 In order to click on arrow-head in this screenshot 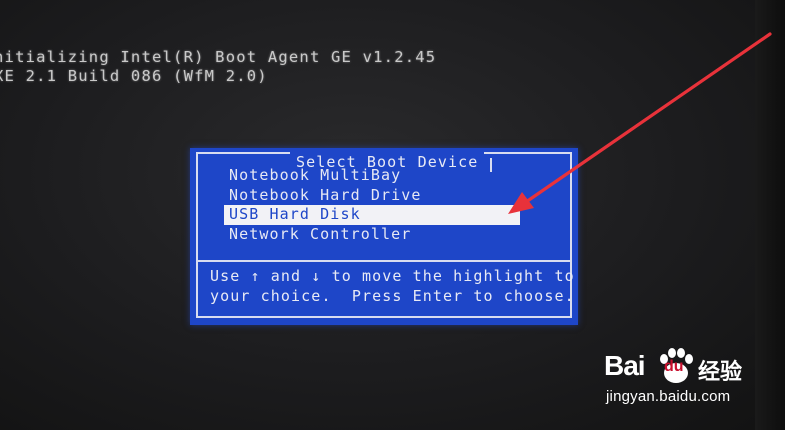, I will do `click(521, 203)`.